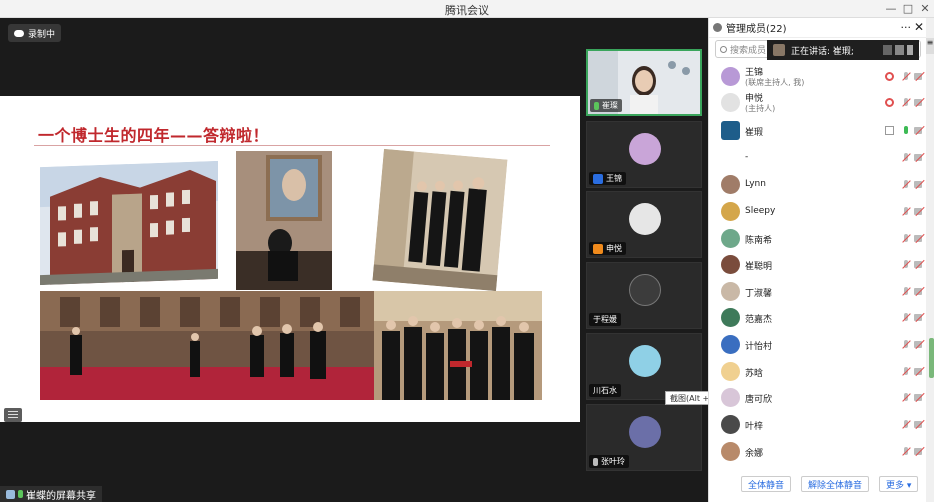  Describe the element at coordinates (13, 415) in the screenshot. I see `list-icon` at that location.